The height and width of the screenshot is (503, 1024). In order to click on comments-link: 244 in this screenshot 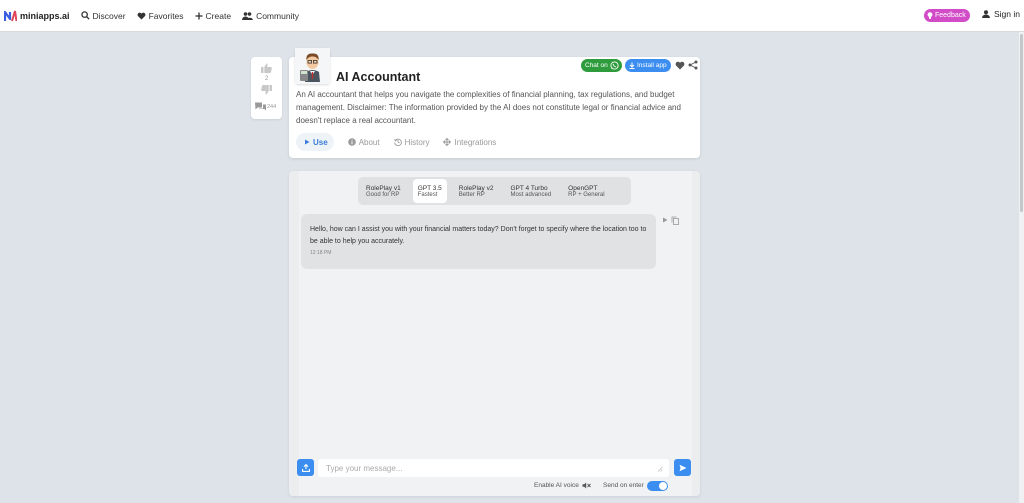, I will do `click(265, 106)`.